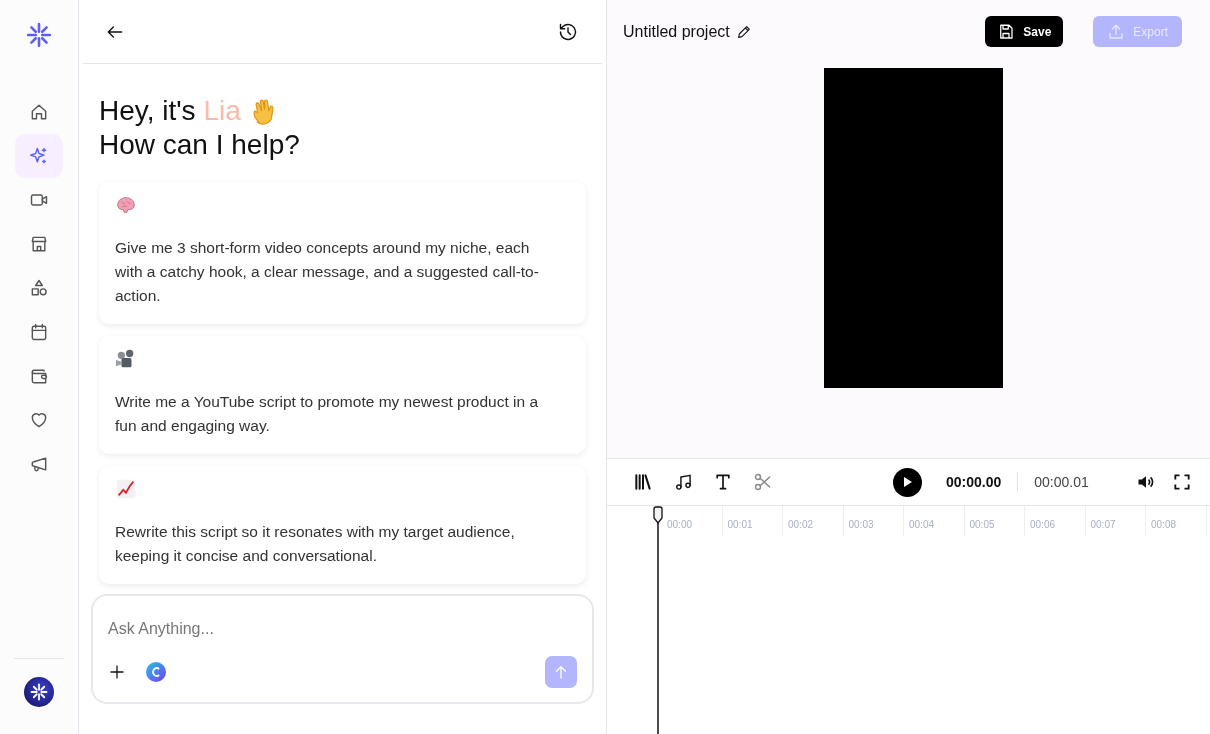 The width and height of the screenshot is (1210, 734). I want to click on play-button, so click(907, 482).